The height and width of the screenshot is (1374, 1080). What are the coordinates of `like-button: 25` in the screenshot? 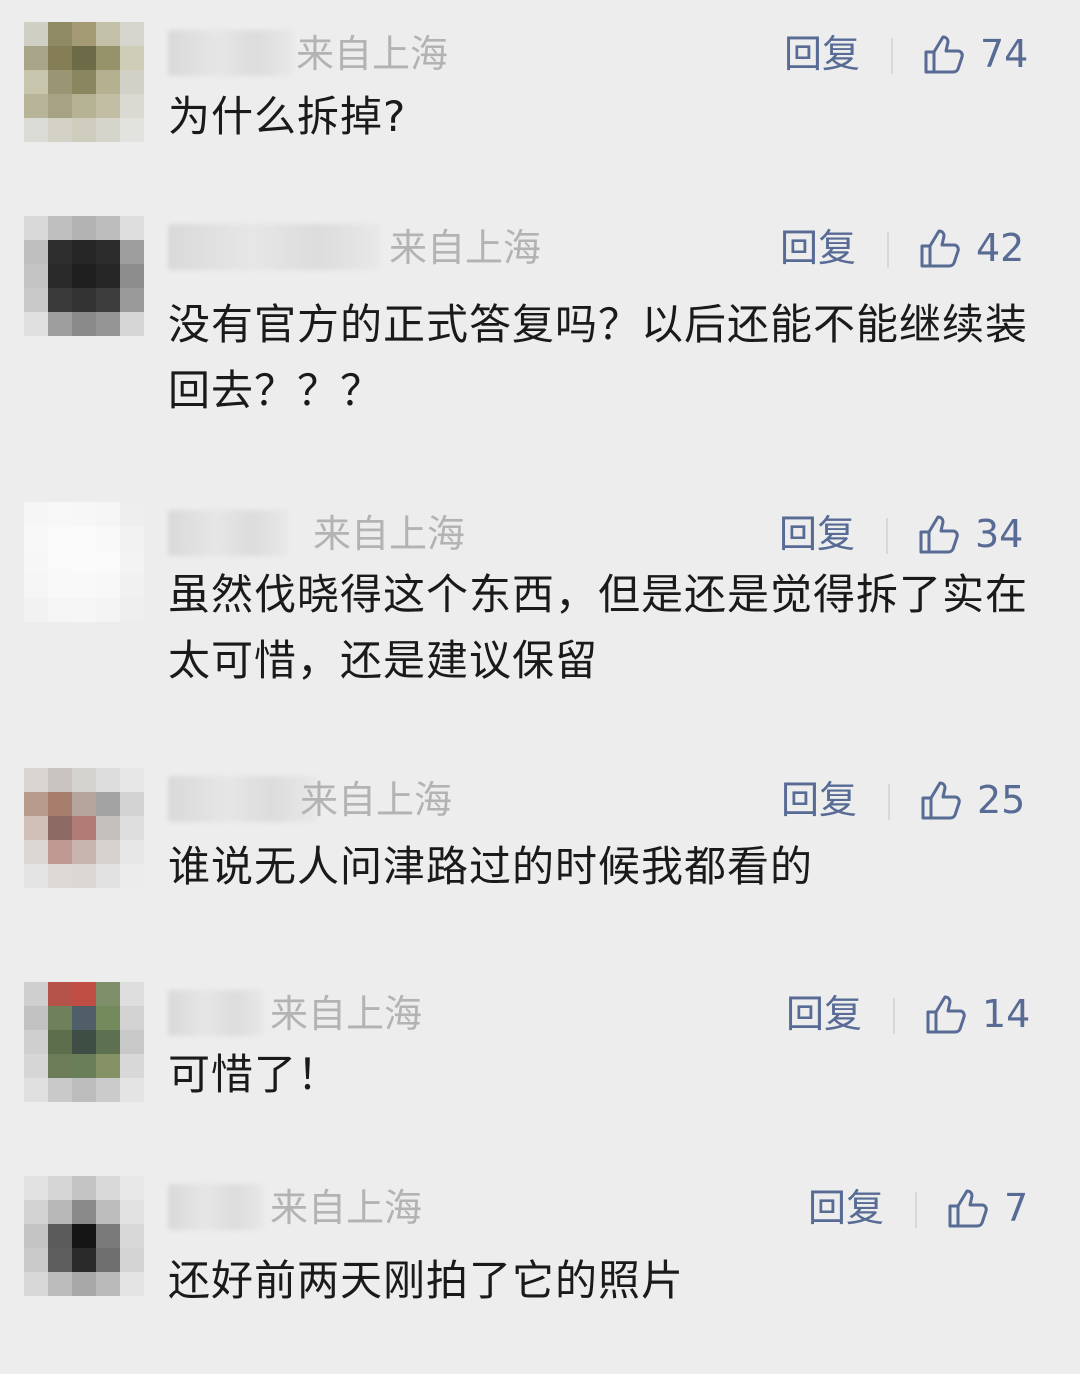 It's located at (971, 800).